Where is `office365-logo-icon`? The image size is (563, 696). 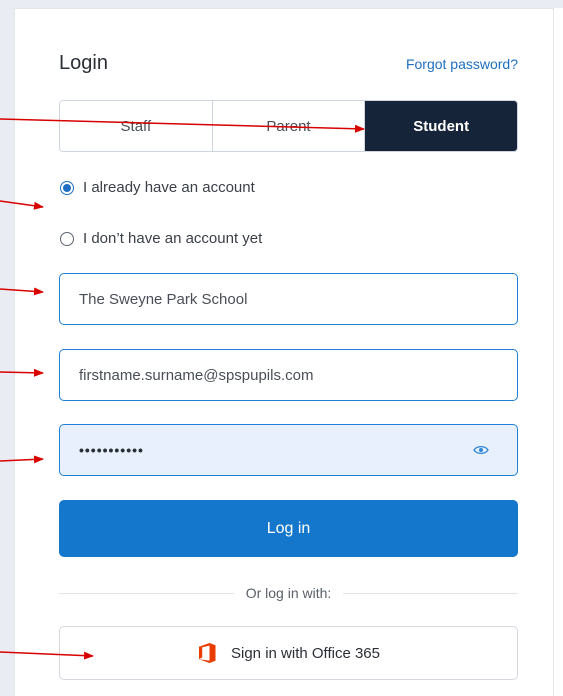 office365-logo-icon is located at coordinates (207, 653).